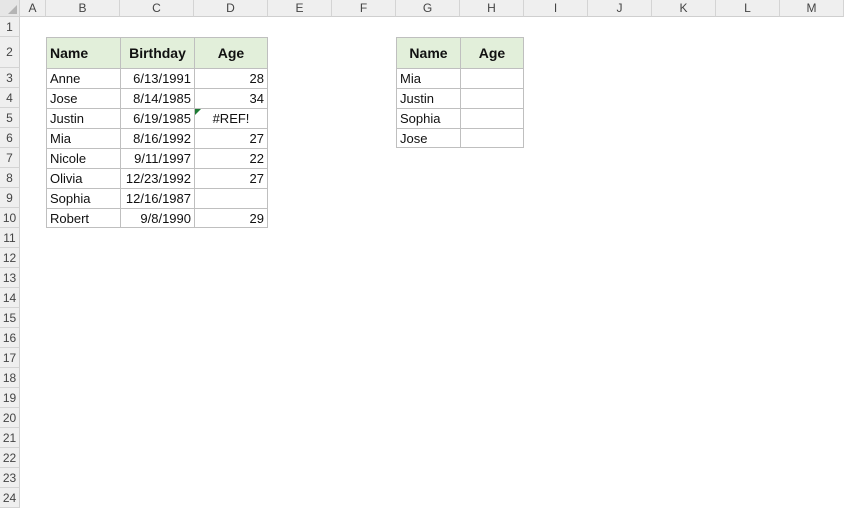 This screenshot has width=850, height=508. What do you see at coordinates (428, 78) in the screenshot?
I see `table2-name-cell: Mia` at bounding box center [428, 78].